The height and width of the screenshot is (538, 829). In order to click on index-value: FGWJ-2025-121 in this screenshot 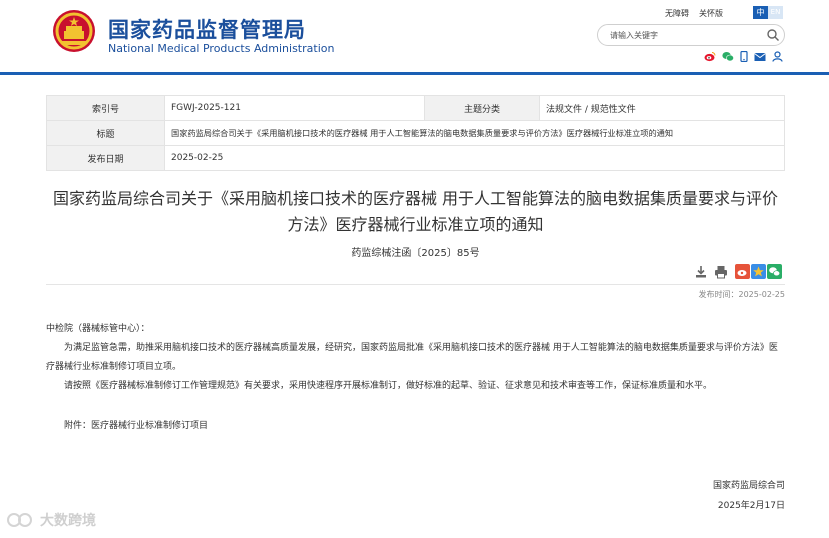, I will do `click(294, 108)`.